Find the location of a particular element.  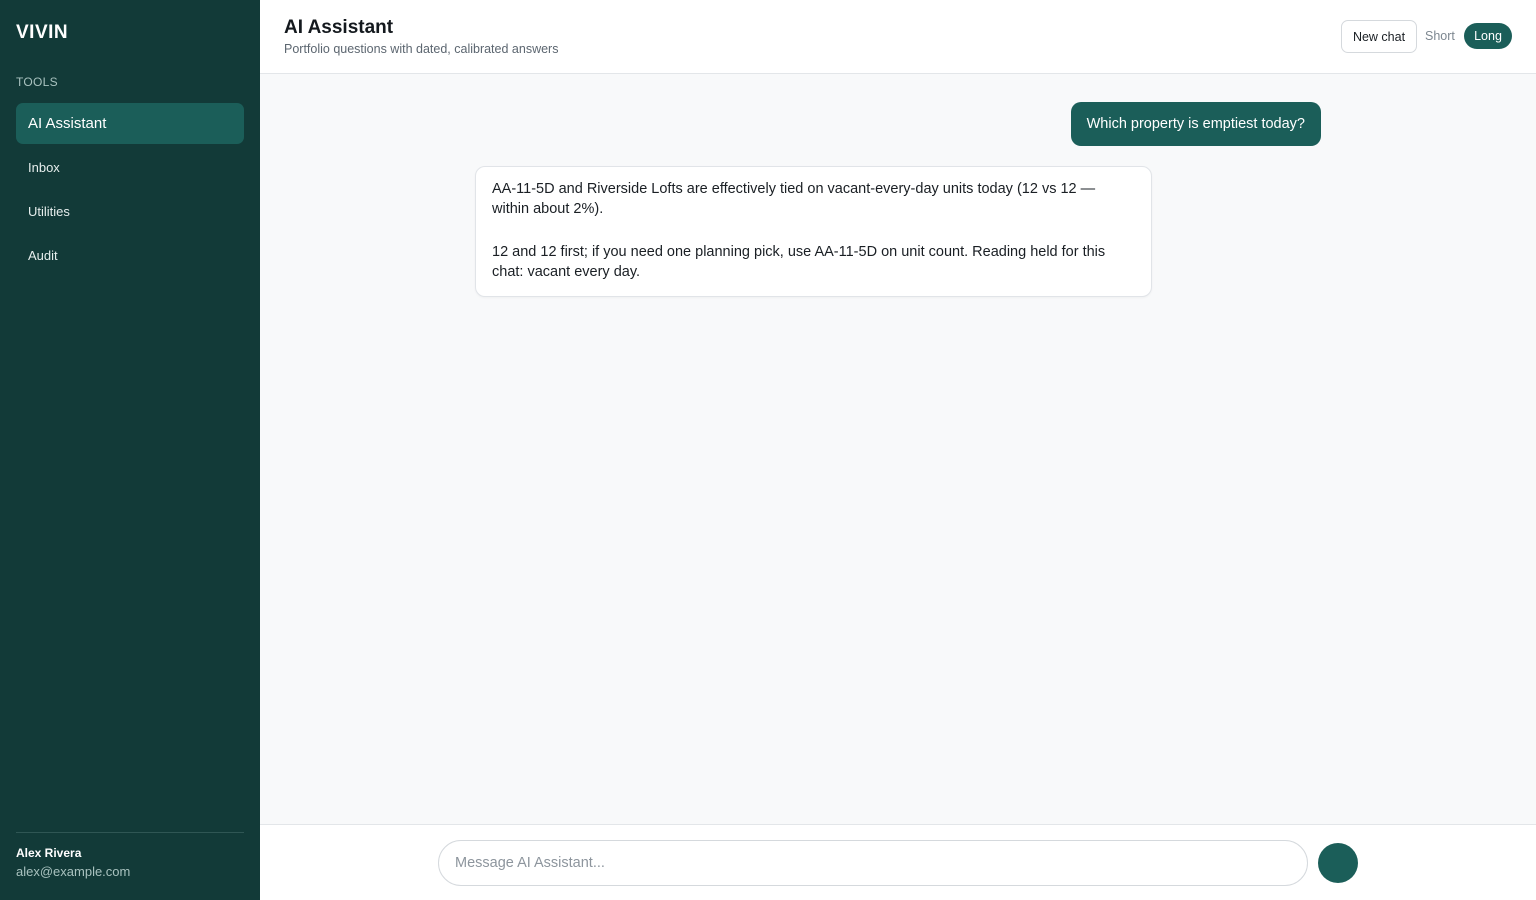

message-composer is located at coordinates (898, 862).